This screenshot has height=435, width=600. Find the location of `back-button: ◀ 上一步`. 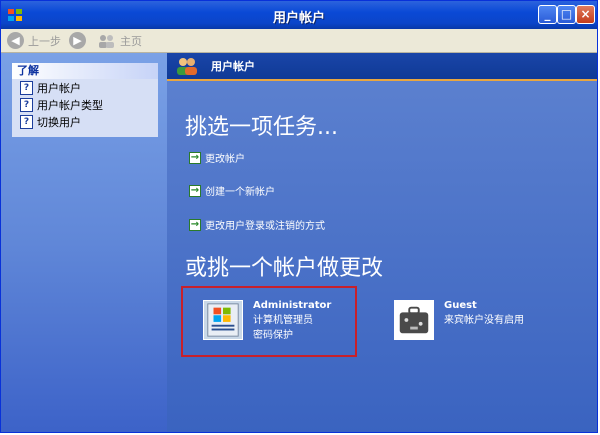

back-button: ◀ 上一步 is located at coordinates (34, 40).